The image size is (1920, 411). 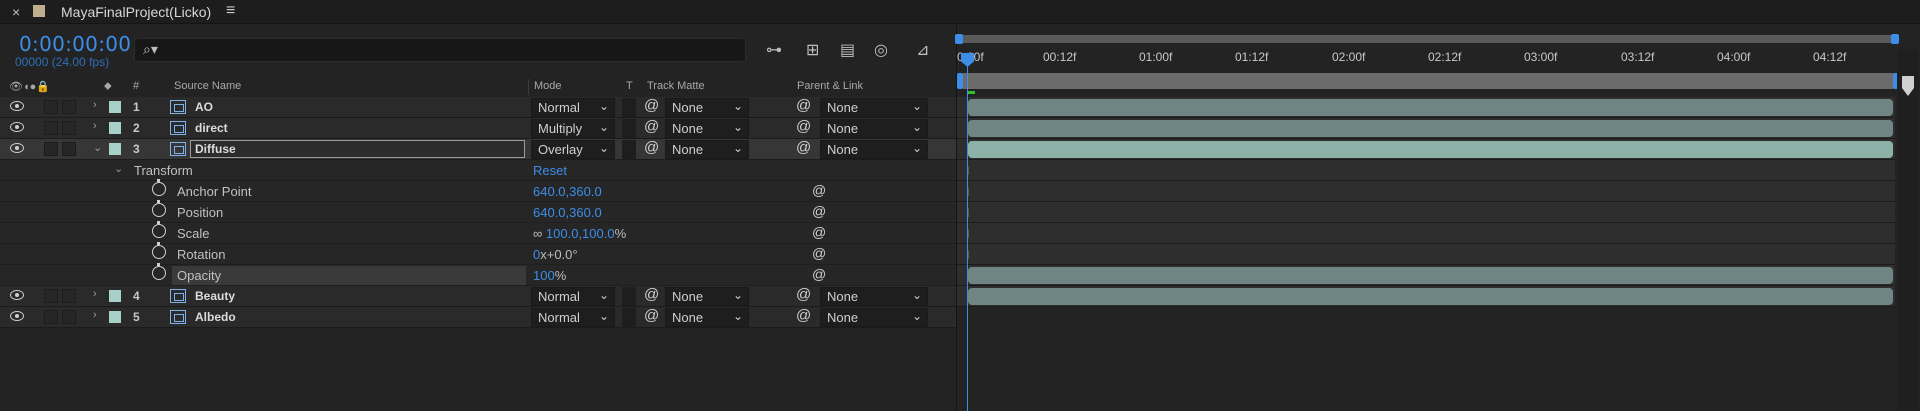 I want to click on flowchart-icon: ⊶, so click(x=774, y=50).